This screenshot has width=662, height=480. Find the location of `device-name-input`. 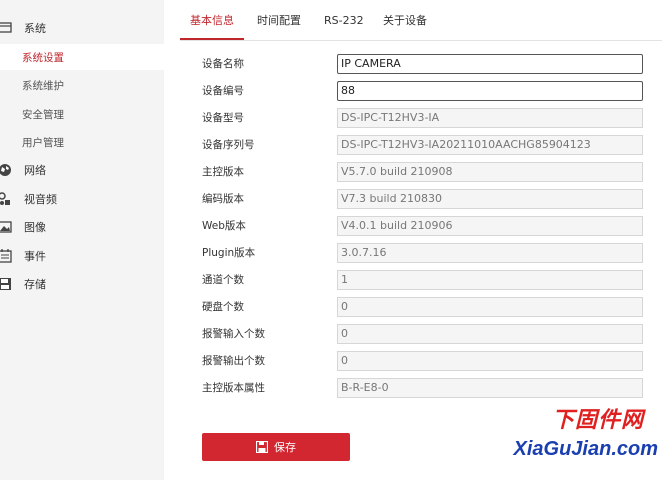

device-name-input is located at coordinates (490, 64).